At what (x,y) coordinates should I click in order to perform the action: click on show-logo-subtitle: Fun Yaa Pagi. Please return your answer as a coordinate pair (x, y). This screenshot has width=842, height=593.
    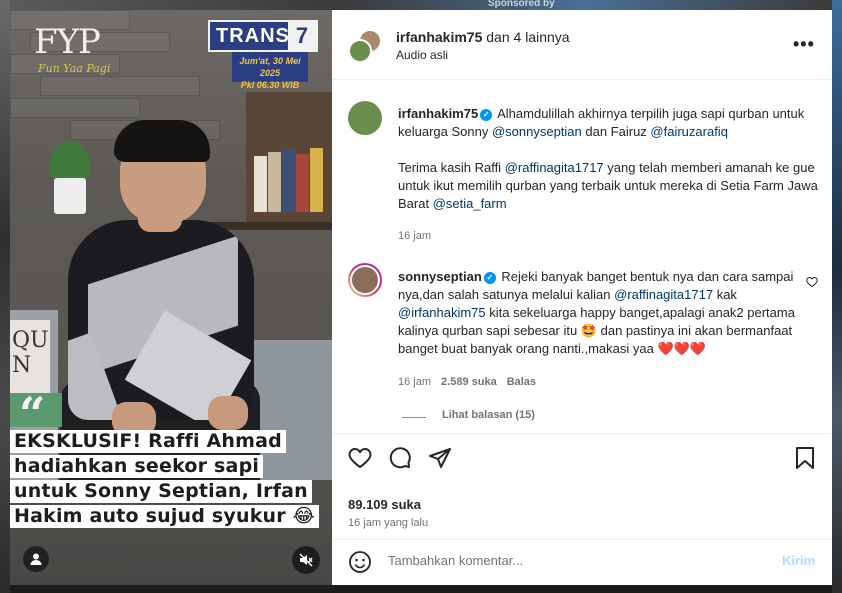
    Looking at the image, I should click on (74, 68).